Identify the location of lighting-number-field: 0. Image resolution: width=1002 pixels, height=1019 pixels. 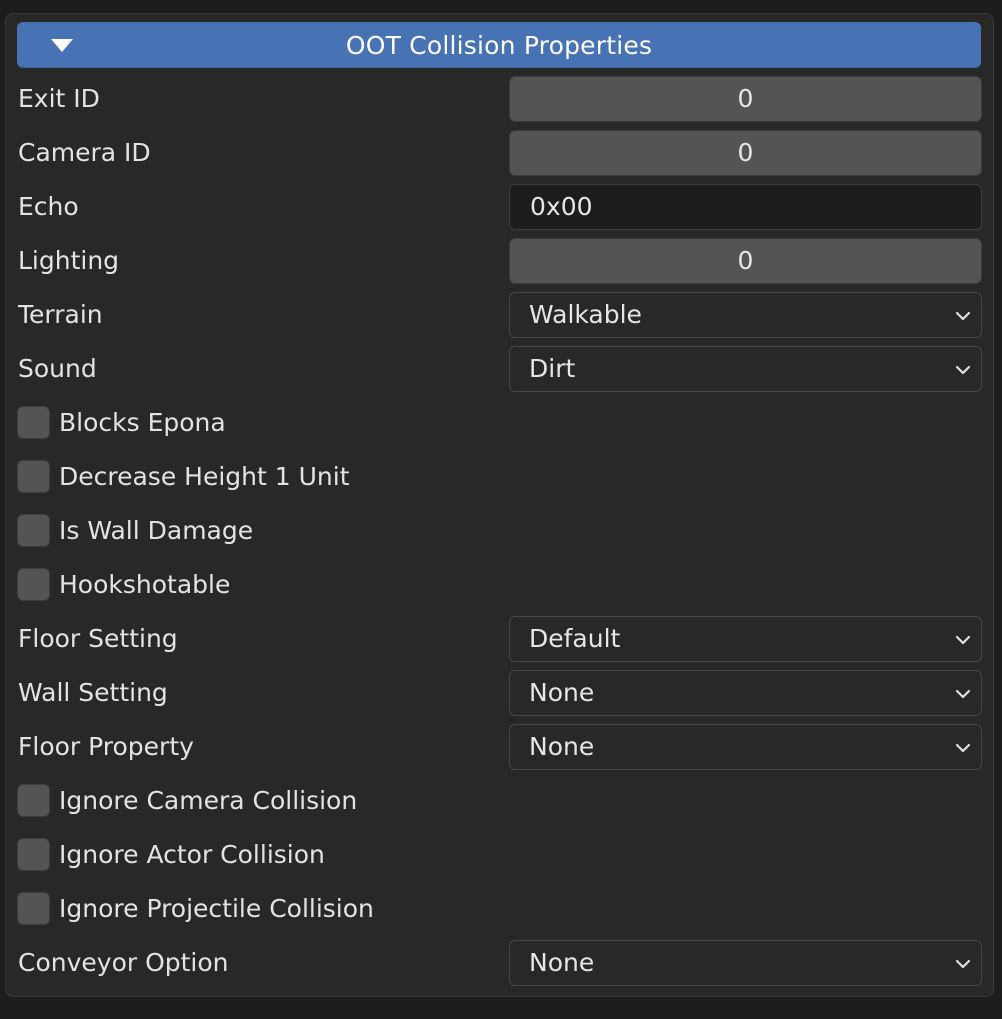
(745, 261).